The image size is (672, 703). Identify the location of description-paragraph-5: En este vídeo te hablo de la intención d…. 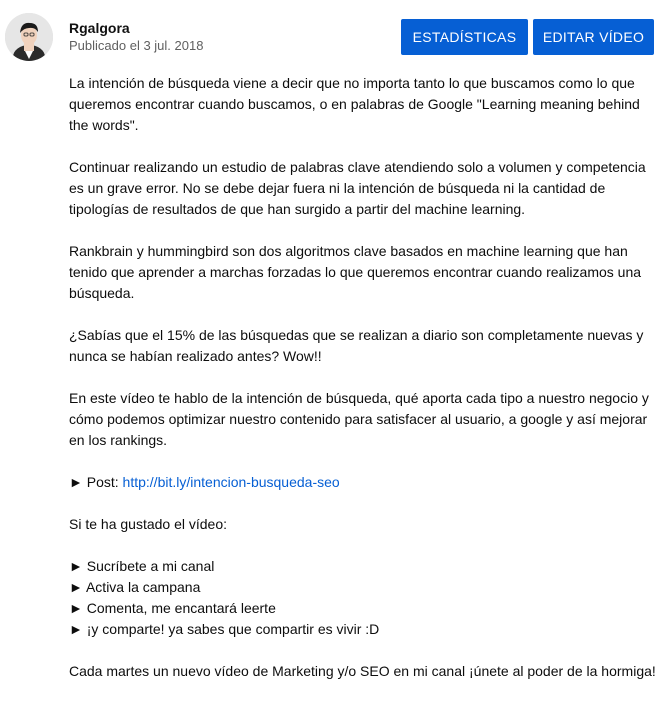
(359, 419).